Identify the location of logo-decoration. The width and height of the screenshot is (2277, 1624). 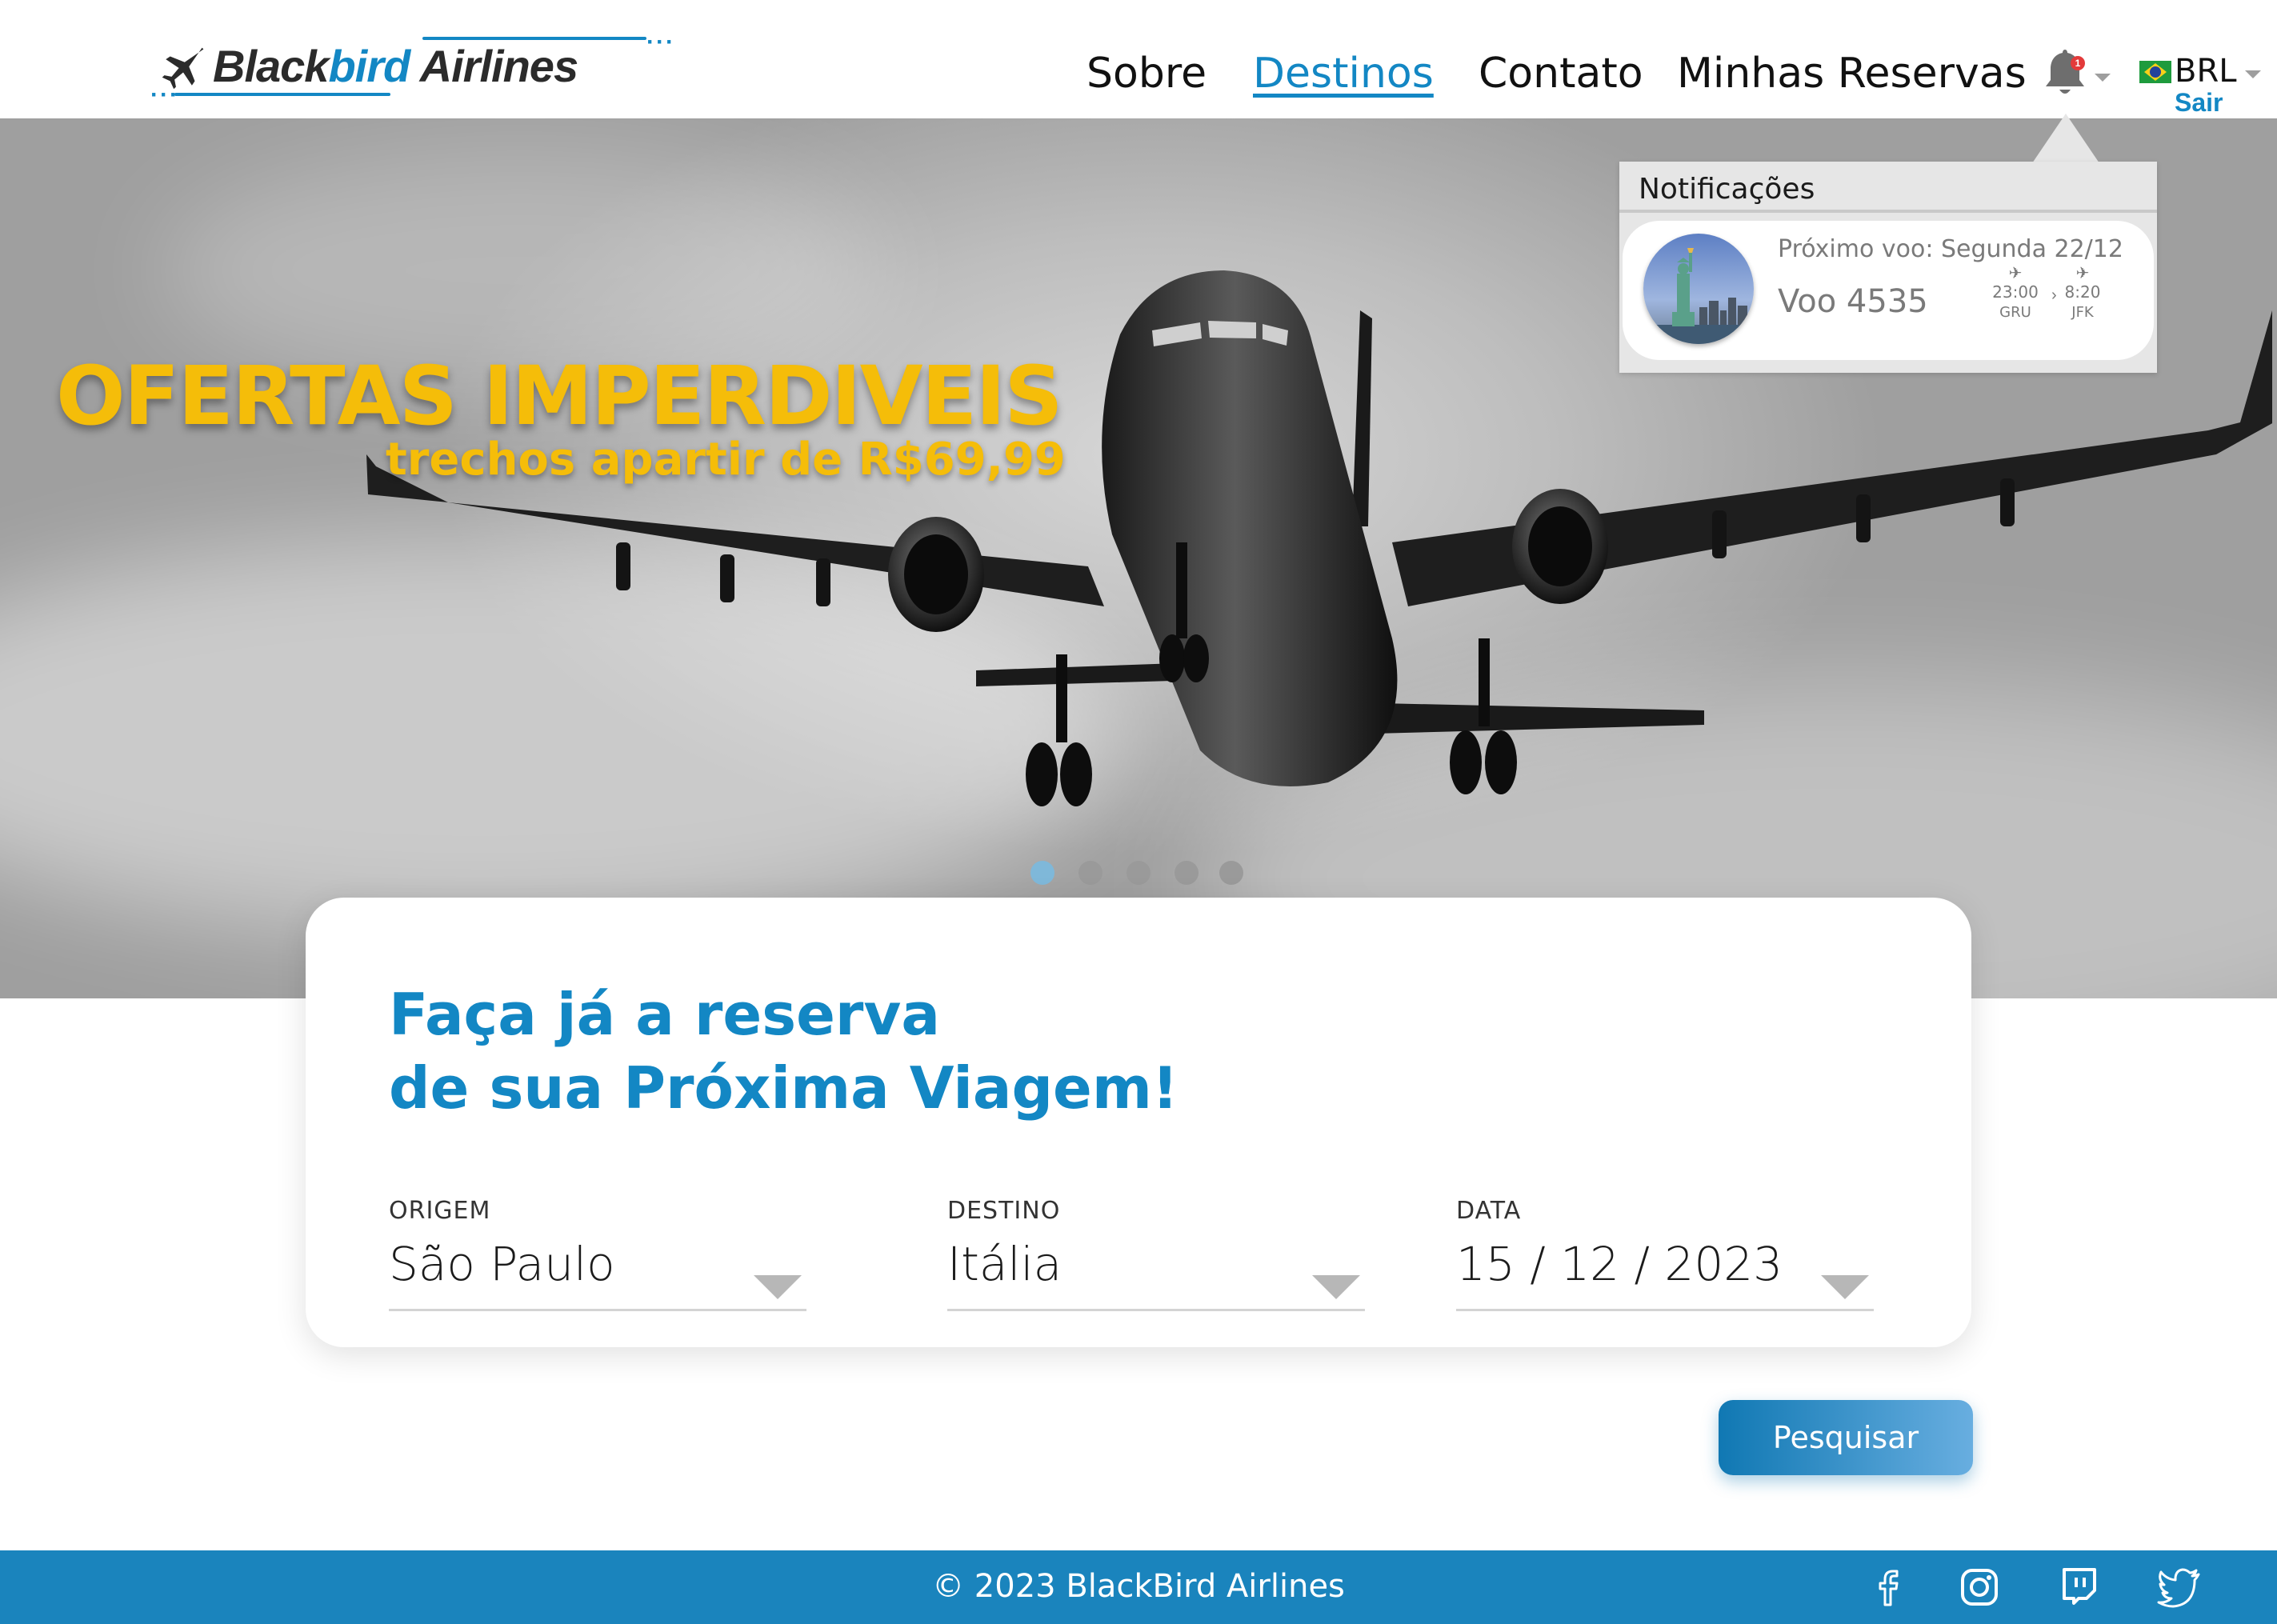
(282, 94).